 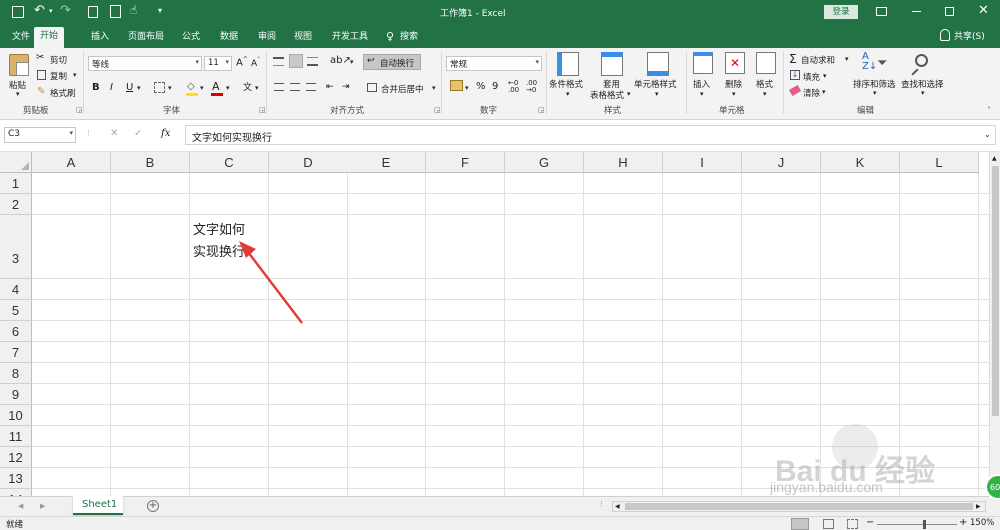 I want to click on vertical-scrollbar: ▲ ▼, so click(x=994, y=324).